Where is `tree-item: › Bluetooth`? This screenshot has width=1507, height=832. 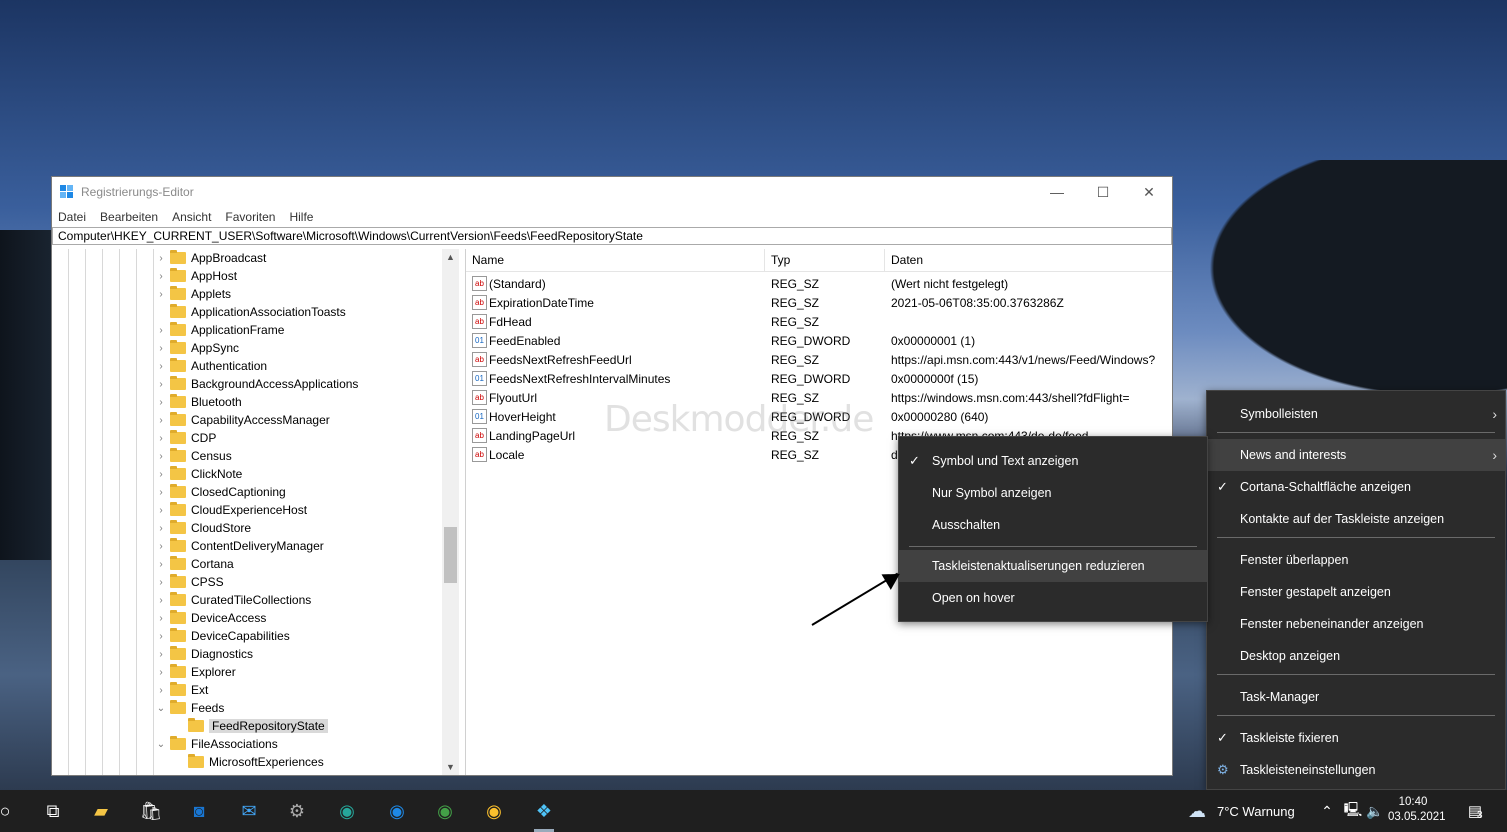
tree-item: › Bluetooth is located at coordinates (199, 402).